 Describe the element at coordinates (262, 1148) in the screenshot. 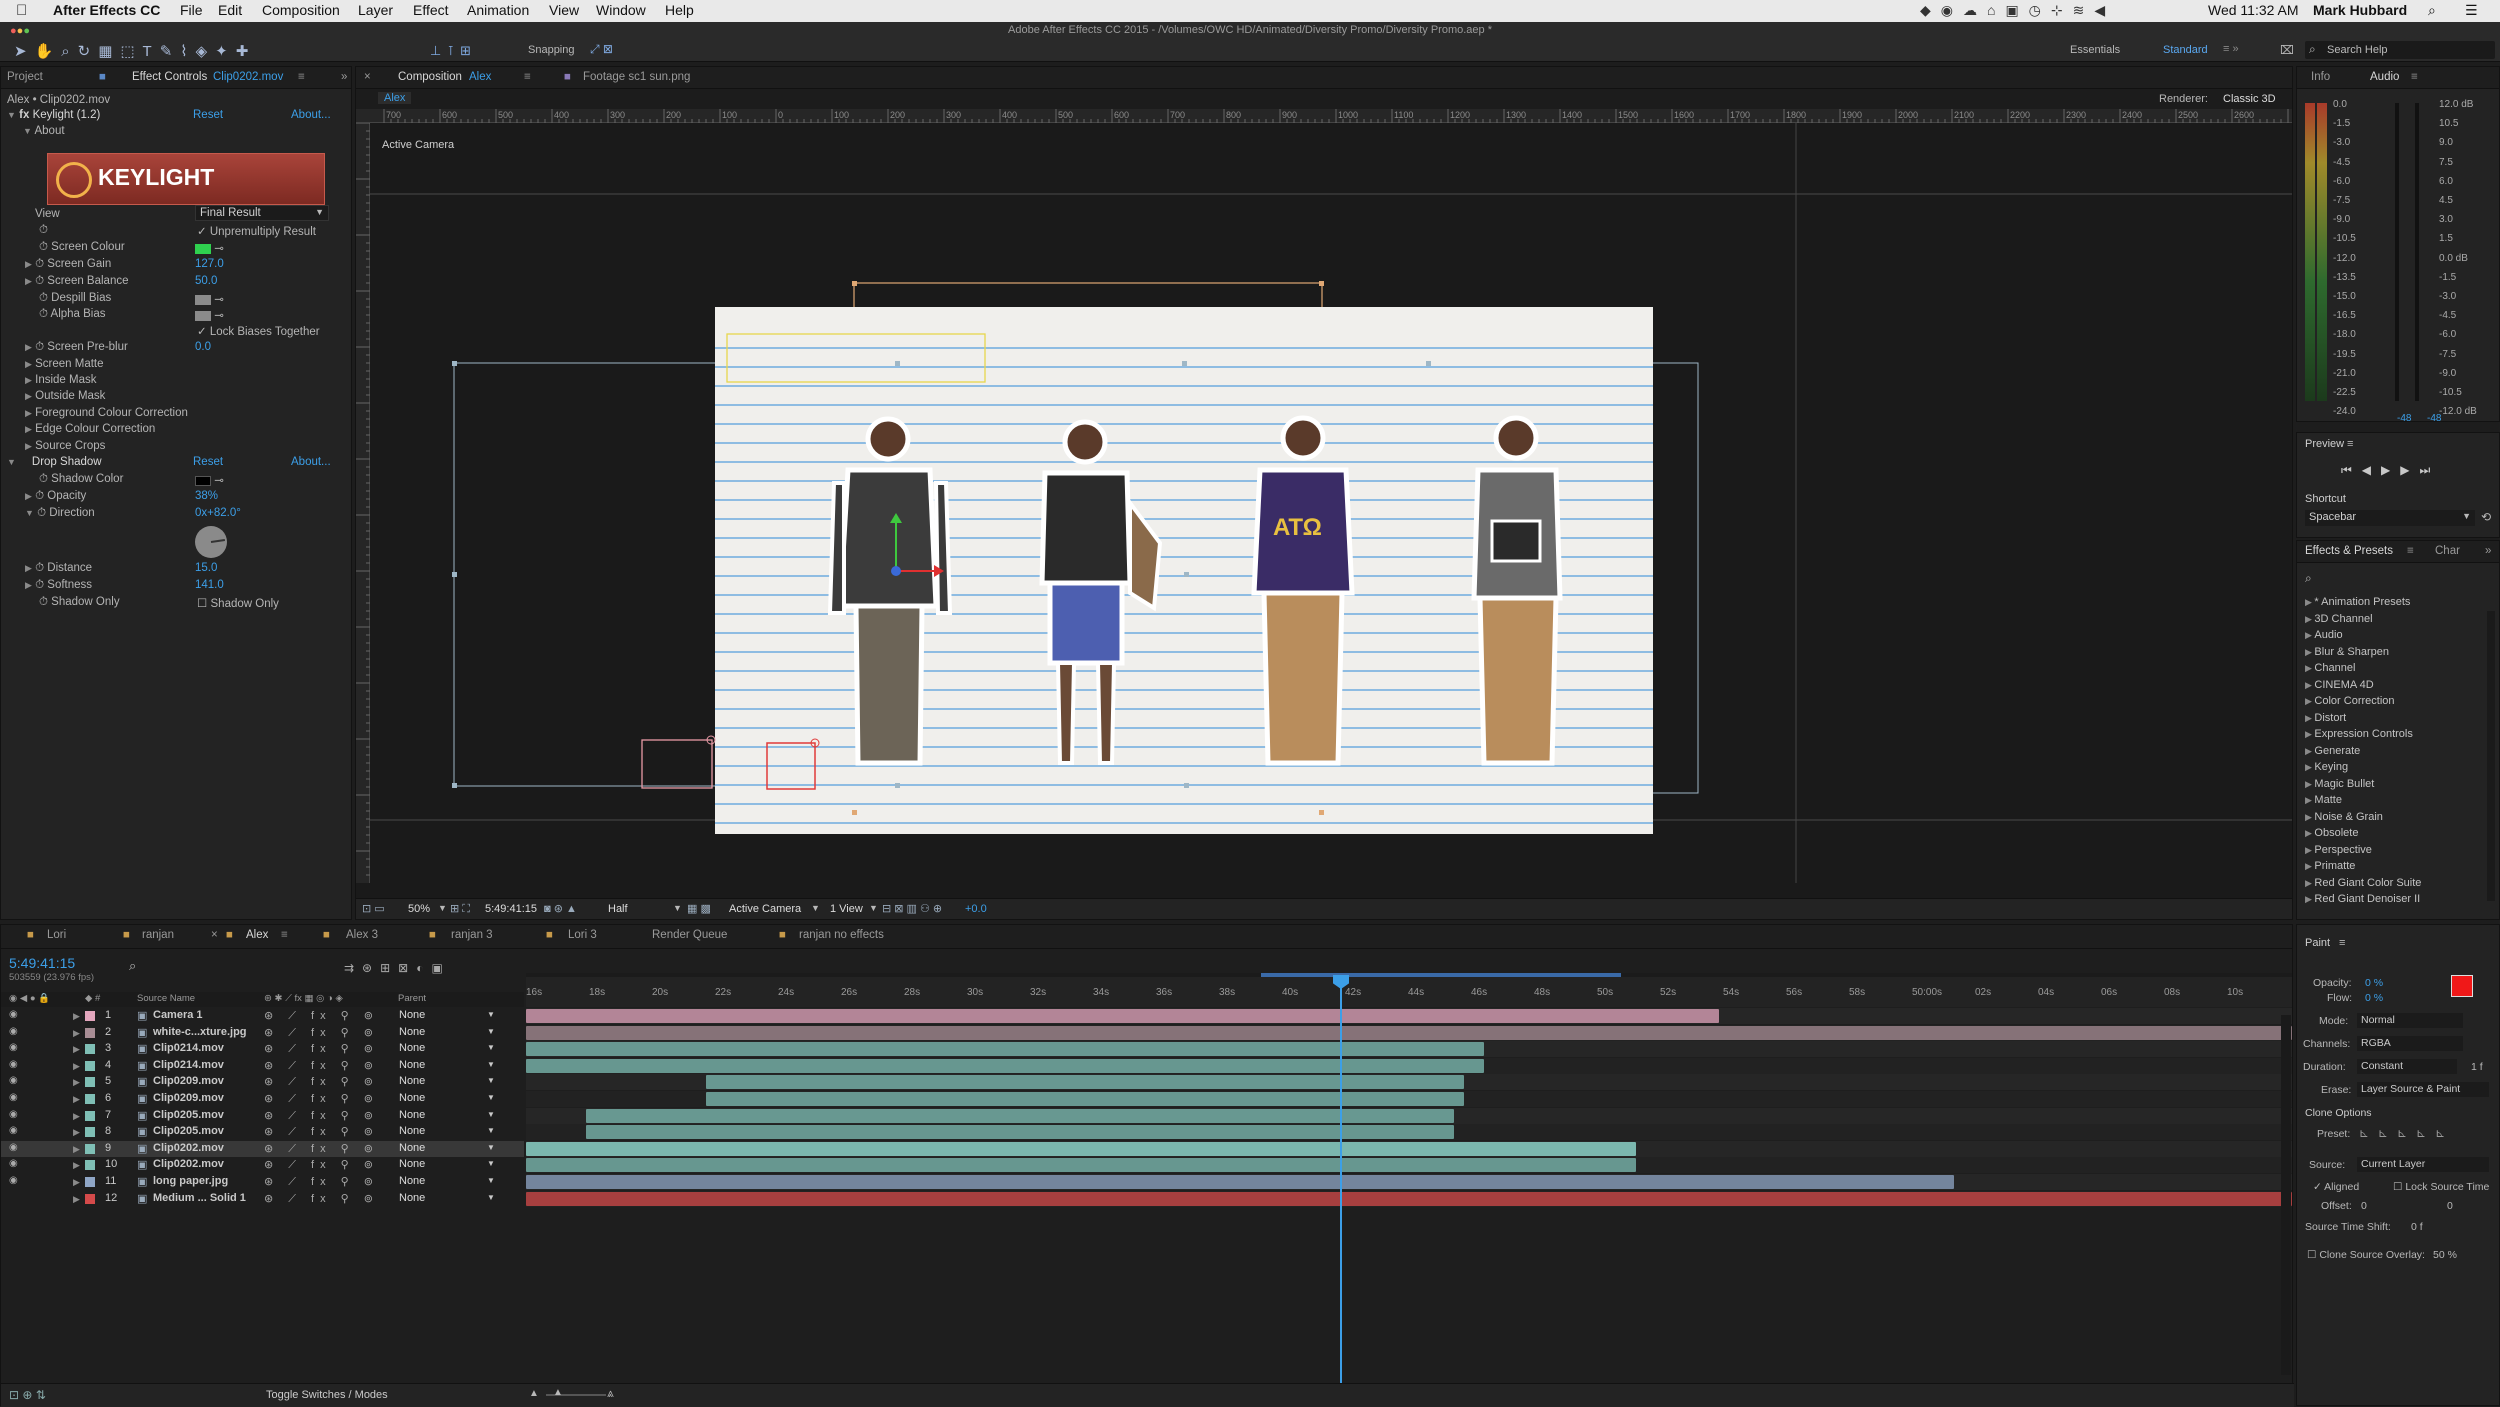

I see `table-row: ◉ ▶ 9 ▣ Clip0202.mov ⊛ ⟋ fx ⚲ ⊚ None ▼` at that location.